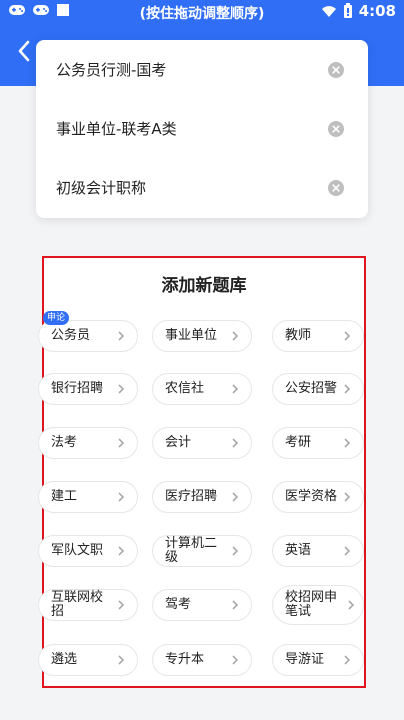 The width and height of the screenshot is (404, 720). I want to click on bank-option: 计算机二级, so click(202, 551).